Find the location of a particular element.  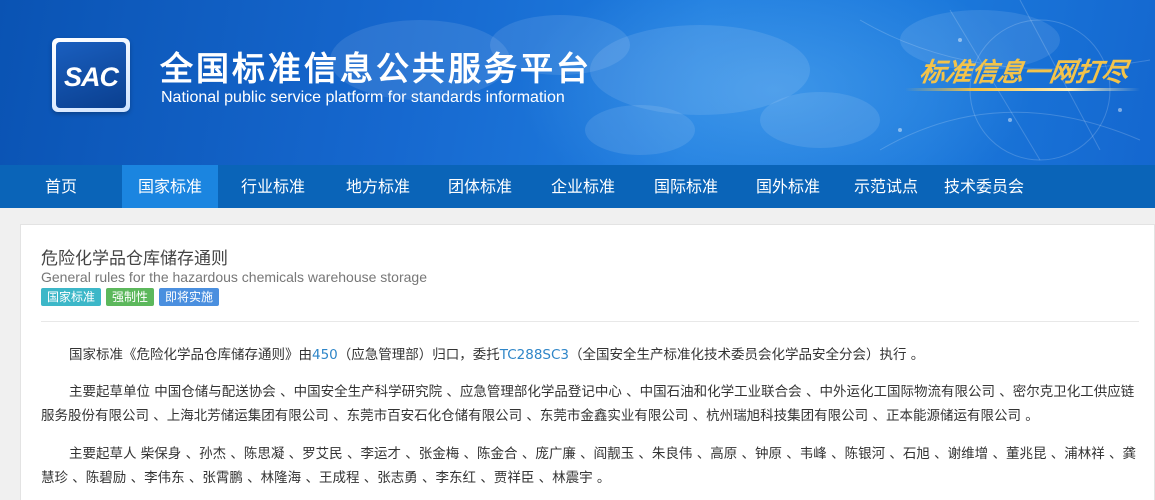

nav-item-technical-committees: 技术委员会 is located at coordinates (984, 186).